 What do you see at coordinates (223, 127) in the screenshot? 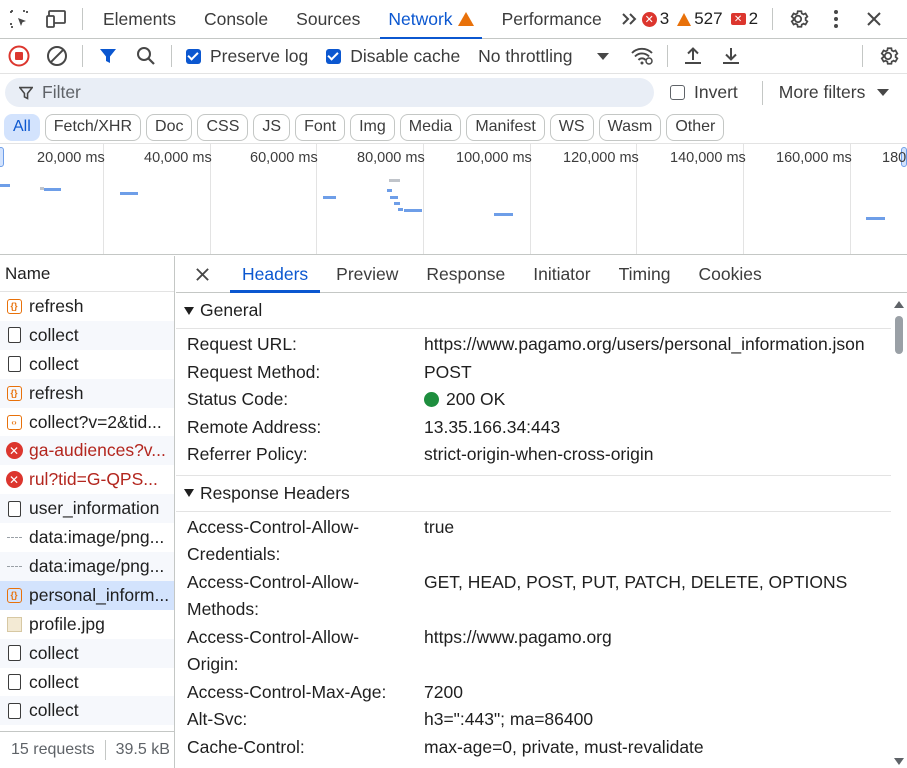
I see `chip-css: CSS` at bounding box center [223, 127].